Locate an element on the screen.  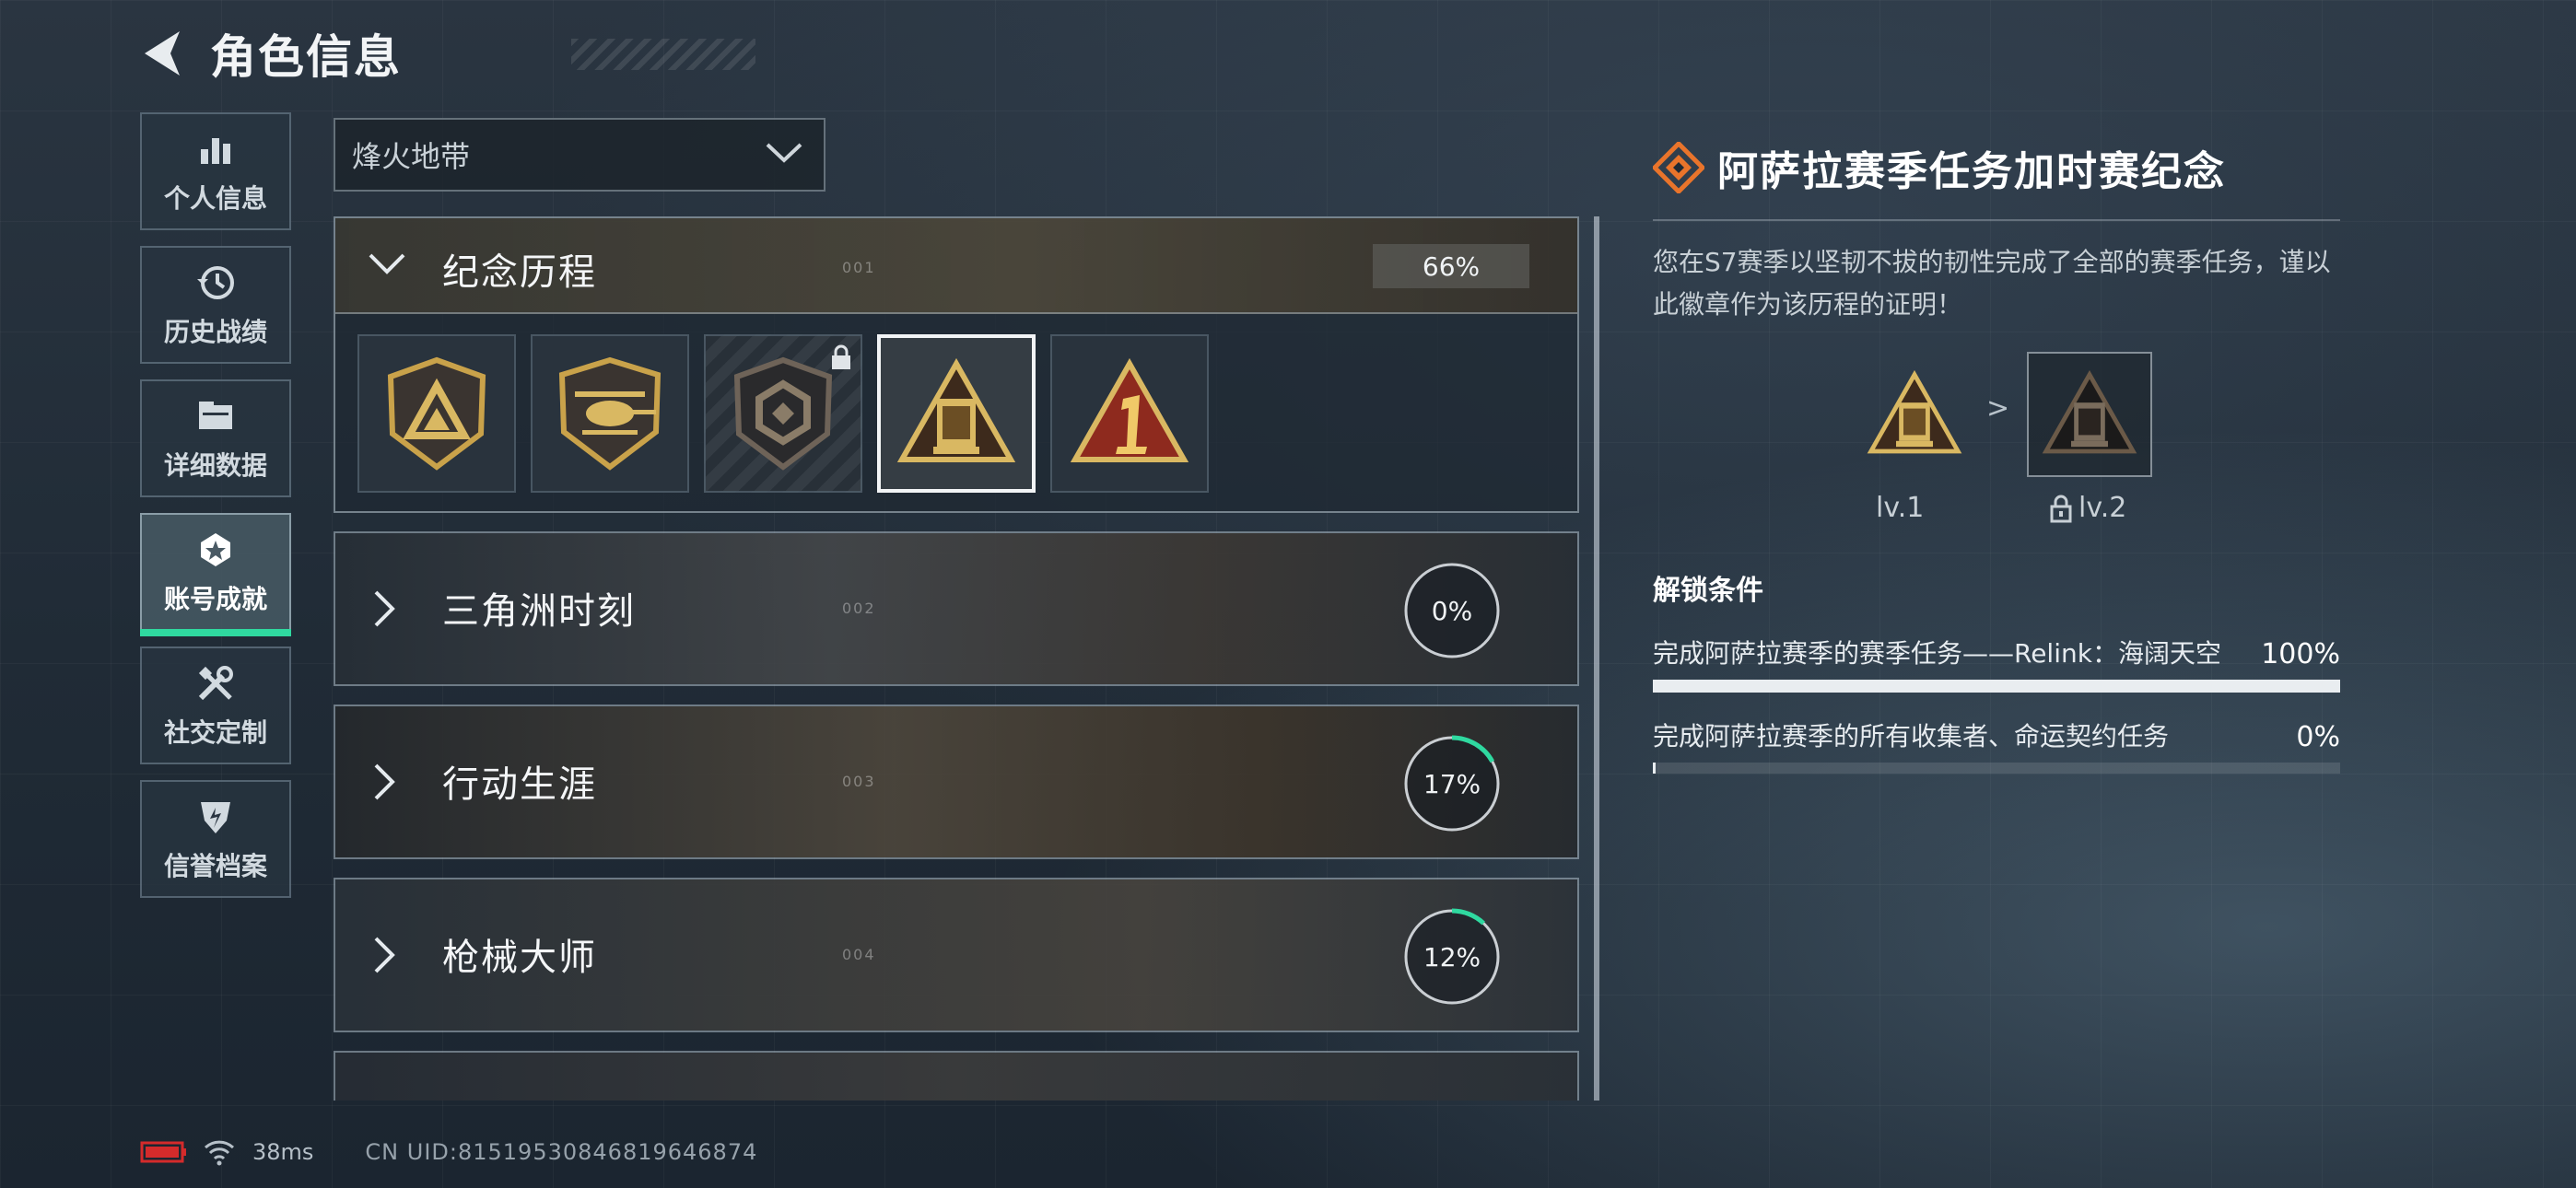
sidebar-item-label: 信誉档案 is located at coordinates (215, 866).